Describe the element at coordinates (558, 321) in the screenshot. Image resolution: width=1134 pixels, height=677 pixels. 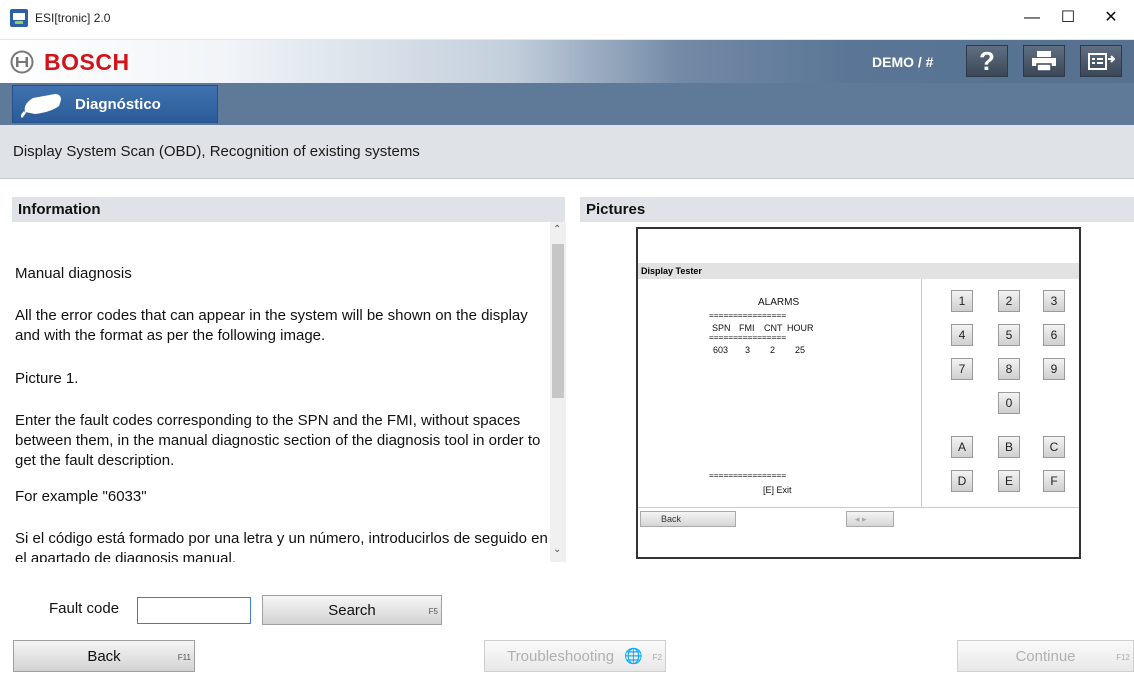
I see `scrollbar-thumb` at that location.